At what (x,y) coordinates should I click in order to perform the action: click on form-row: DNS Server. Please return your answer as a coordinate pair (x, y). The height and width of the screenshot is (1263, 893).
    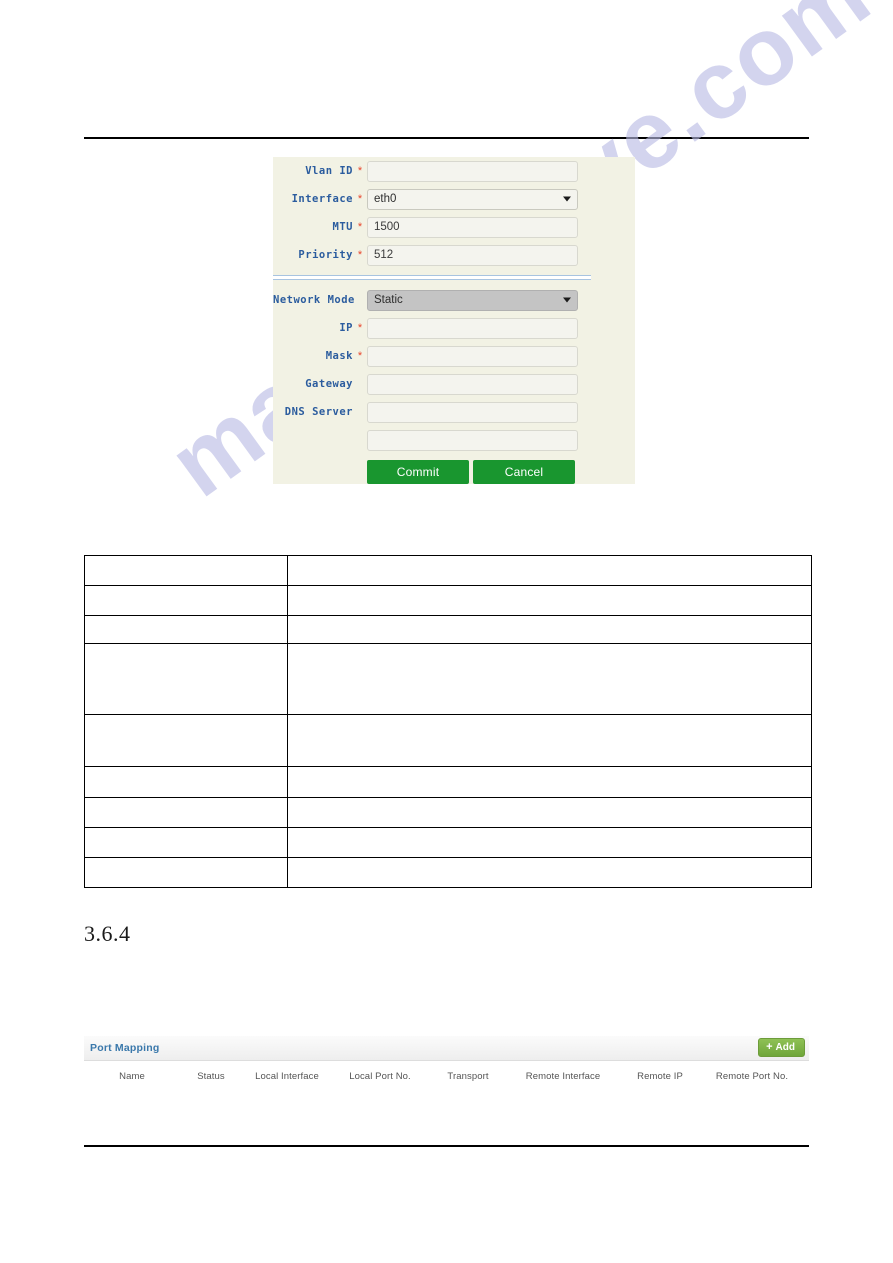
    Looking at the image, I should click on (432, 412).